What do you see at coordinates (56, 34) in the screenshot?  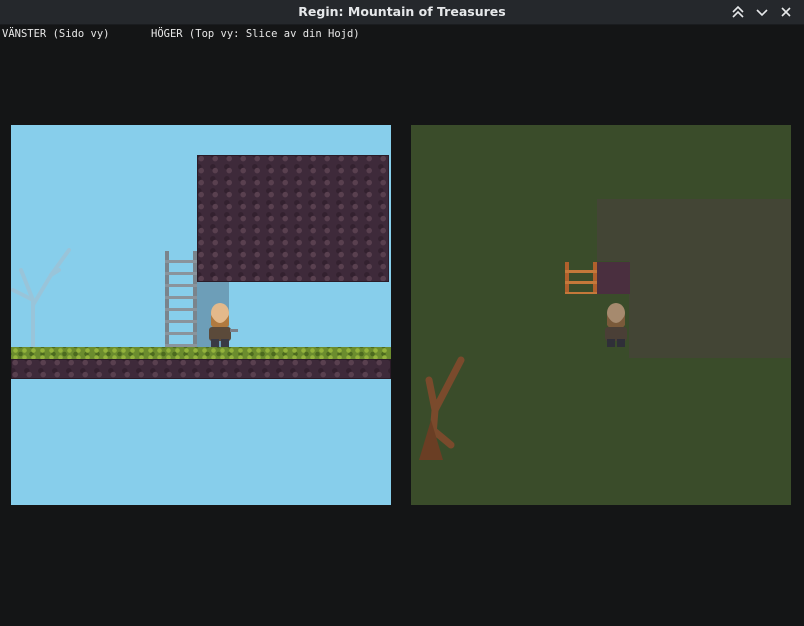 I see `left-view-label: VÄNSTER (Sido vy)` at bounding box center [56, 34].